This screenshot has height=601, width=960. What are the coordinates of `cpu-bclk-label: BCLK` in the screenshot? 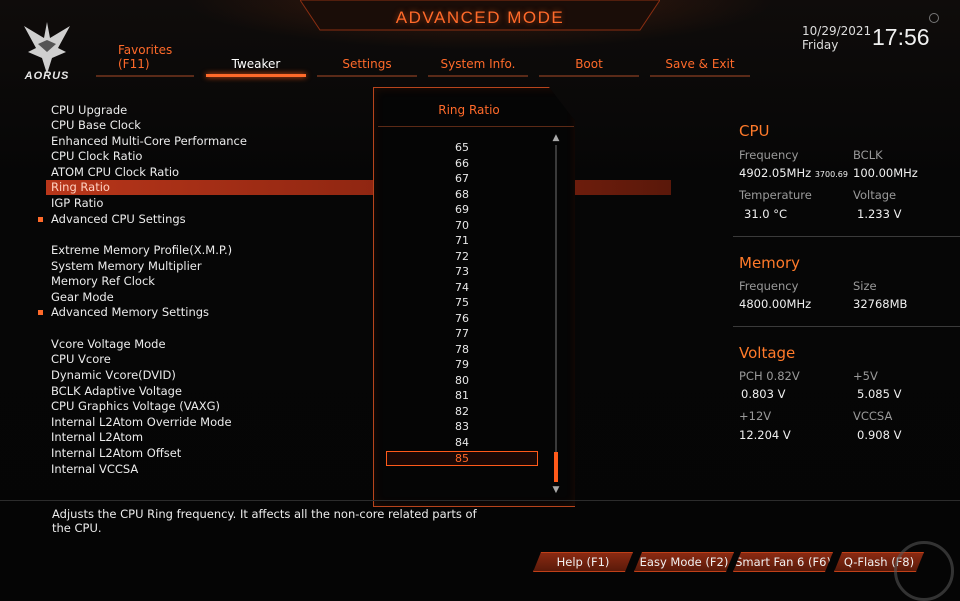 It's located at (868, 155).